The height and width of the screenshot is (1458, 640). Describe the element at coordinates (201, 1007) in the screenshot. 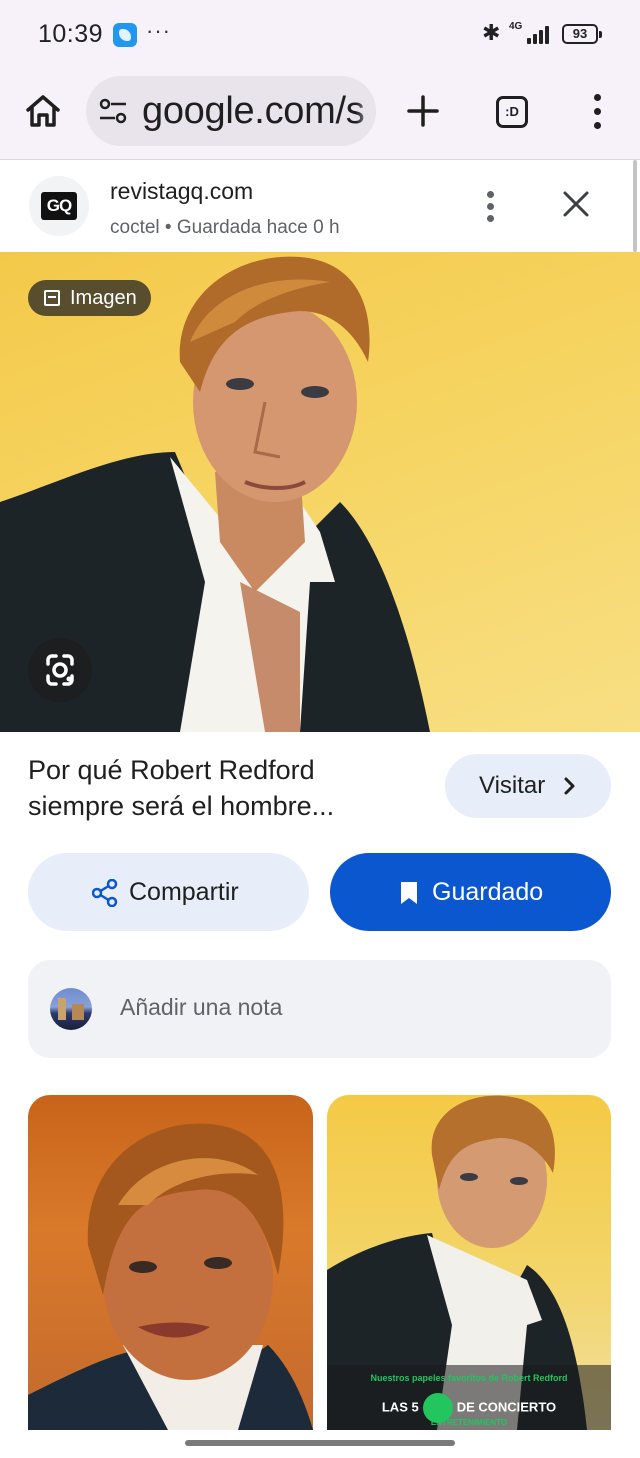

I see `note-placeholder: Añadir una nota` at that location.